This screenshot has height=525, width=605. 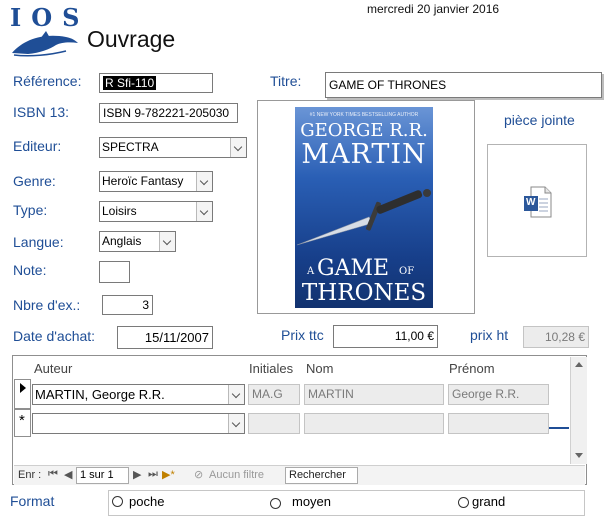 What do you see at coordinates (131, 39) in the screenshot?
I see `form-title: Ouvrage` at bounding box center [131, 39].